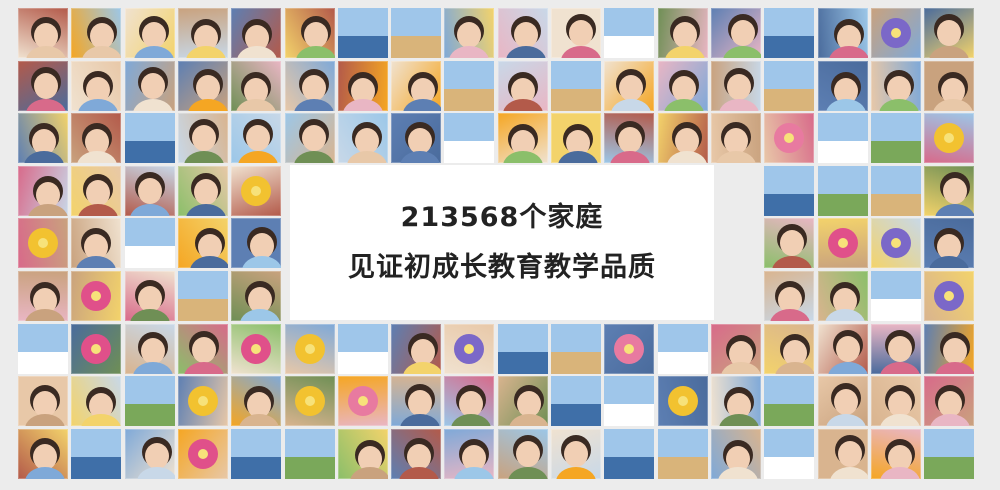 This screenshot has width=1000, height=490. What do you see at coordinates (502, 217) in the screenshot?
I see `family-count-headline: 213568个家庭` at bounding box center [502, 217].